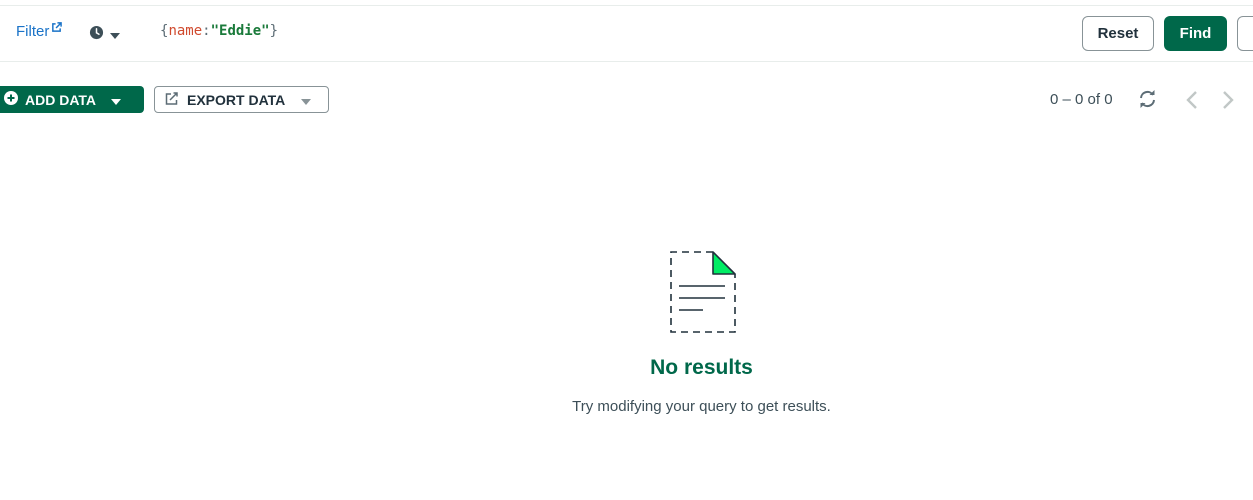 Image resolution: width=1253 pixels, height=500 pixels. Describe the element at coordinates (1245, 33) in the screenshot. I see `options-button` at that location.